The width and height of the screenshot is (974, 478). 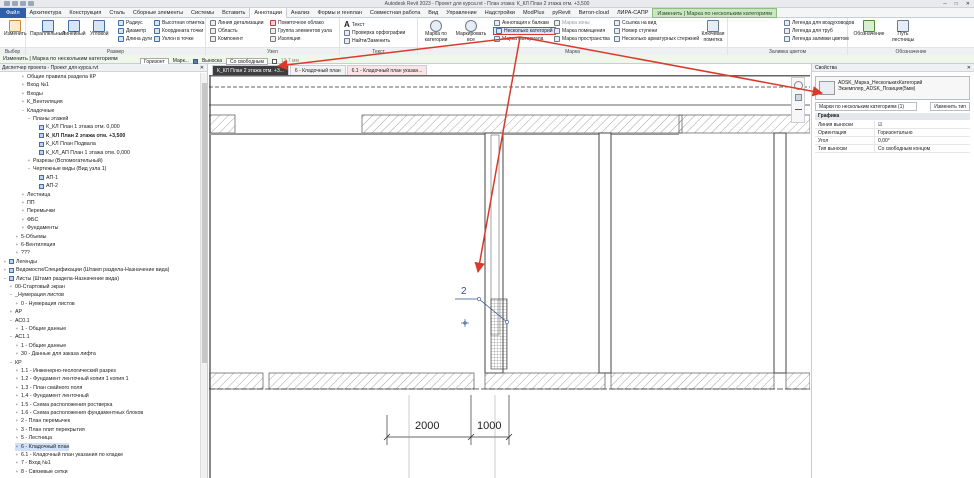 What do you see at coordinates (46, 13) in the screenshot?
I see `tab-architecture: Архитектура` at bounding box center [46, 13].